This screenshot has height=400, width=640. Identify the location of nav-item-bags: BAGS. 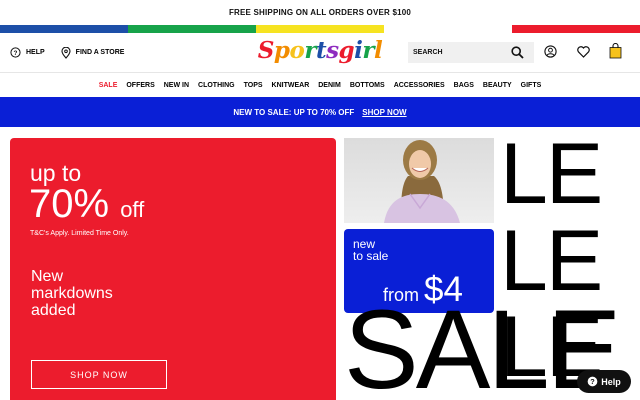
(464, 85).